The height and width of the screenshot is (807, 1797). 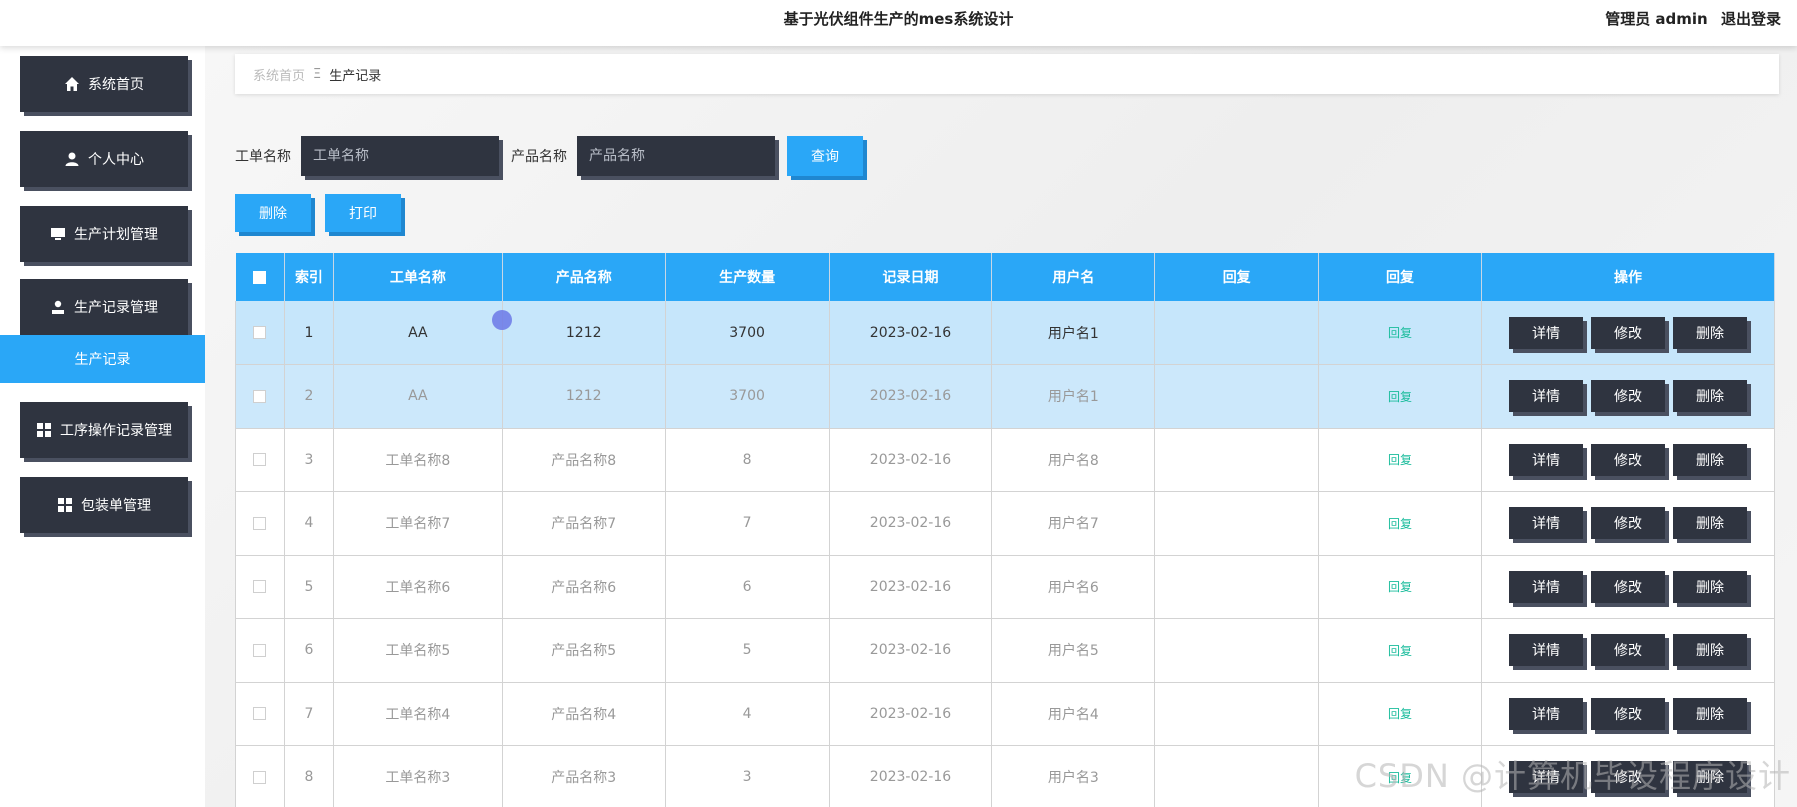 What do you see at coordinates (308, 587) in the screenshot?
I see `index-cell: 5` at bounding box center [308, 587].